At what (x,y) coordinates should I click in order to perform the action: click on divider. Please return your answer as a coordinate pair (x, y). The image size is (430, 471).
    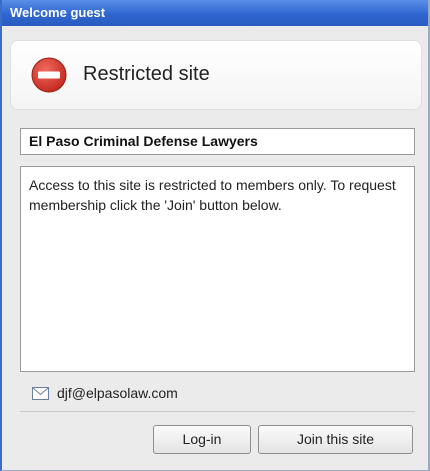
    Looking at the image, I should click on (217, 411).